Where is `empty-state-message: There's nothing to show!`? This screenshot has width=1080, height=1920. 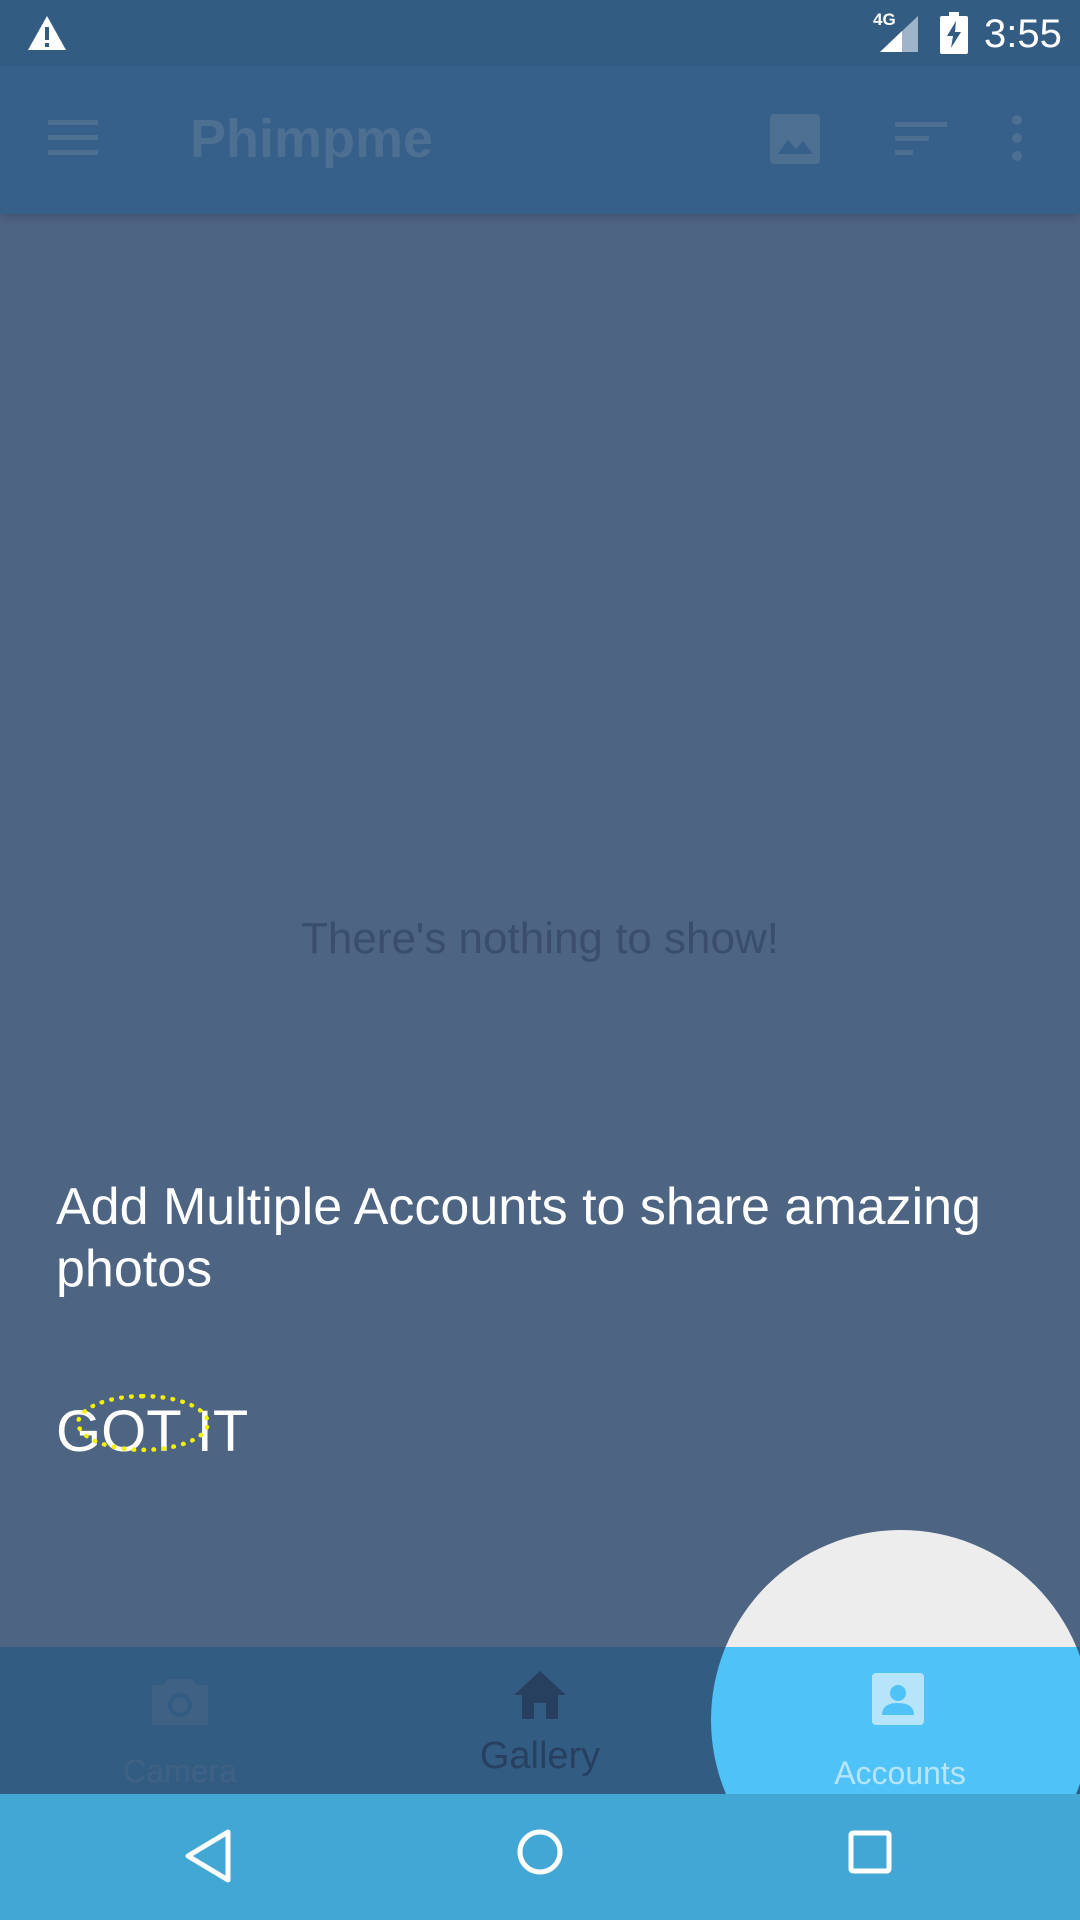 empty-state-message: There's nothing to show! is located at coordinates (539, 938).